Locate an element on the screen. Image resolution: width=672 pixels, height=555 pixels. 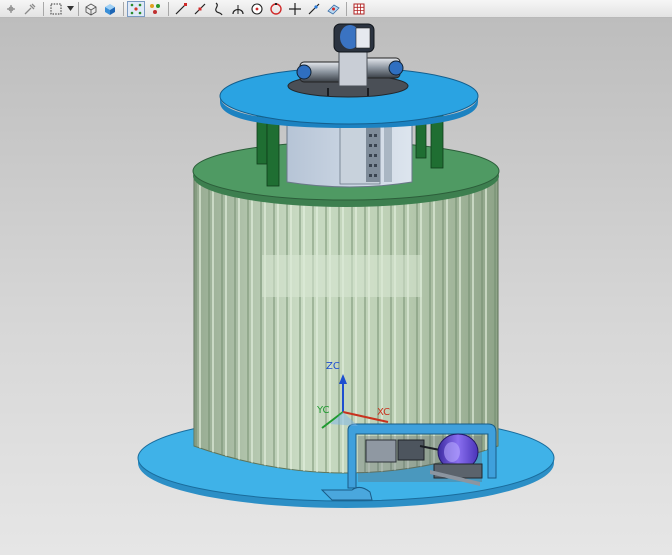
view-toolbar is located at coordinates (336, 9).